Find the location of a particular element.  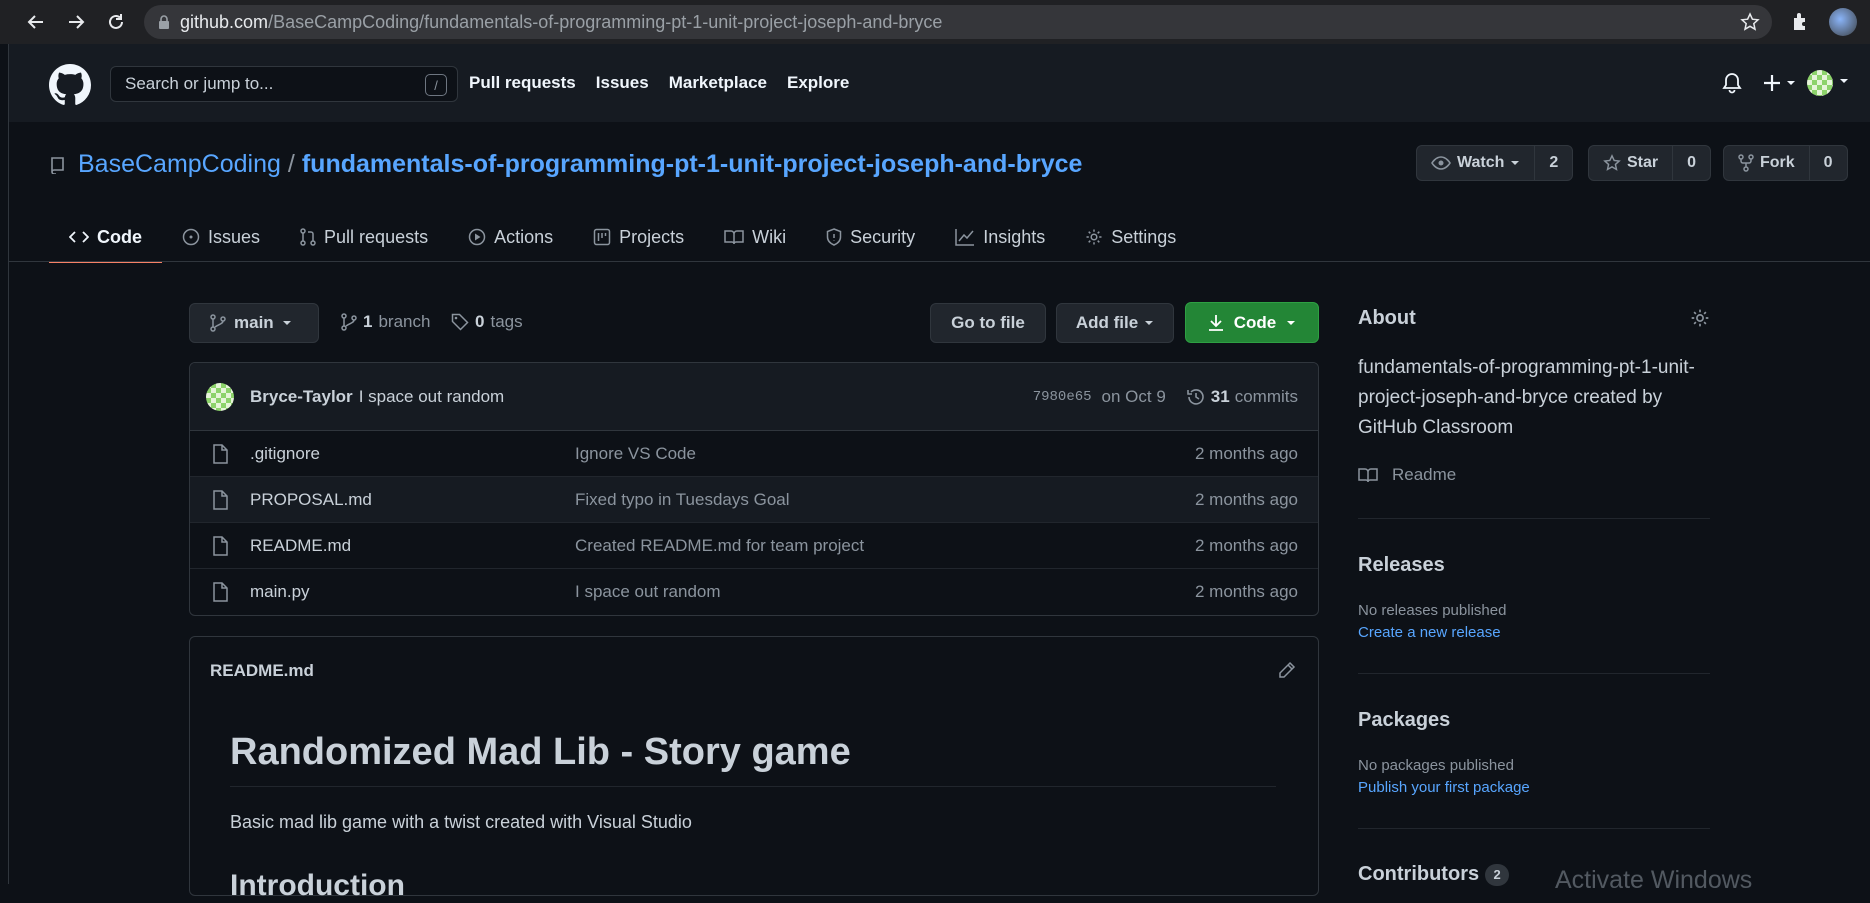

file-name: .gitignore is located at coordinates (285, 454).